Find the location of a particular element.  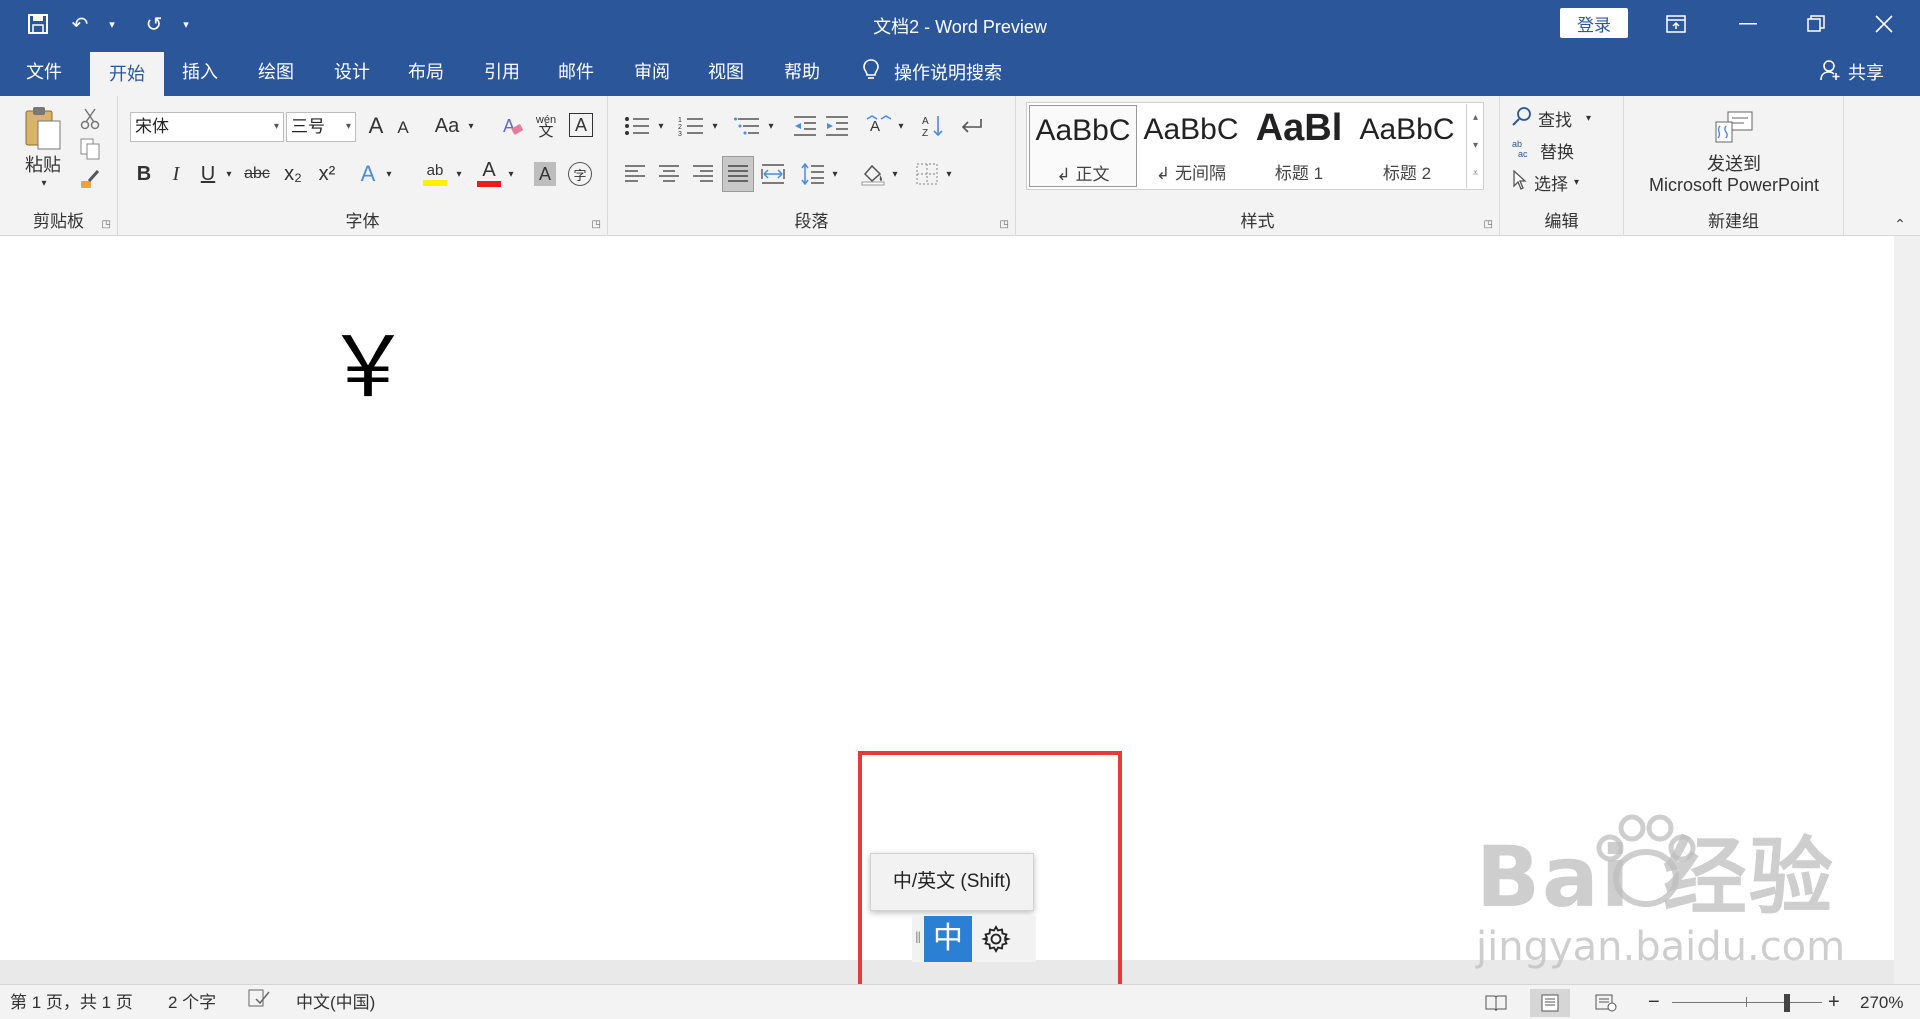

tab-layout: 布局 is located at coordinates (426, 72).